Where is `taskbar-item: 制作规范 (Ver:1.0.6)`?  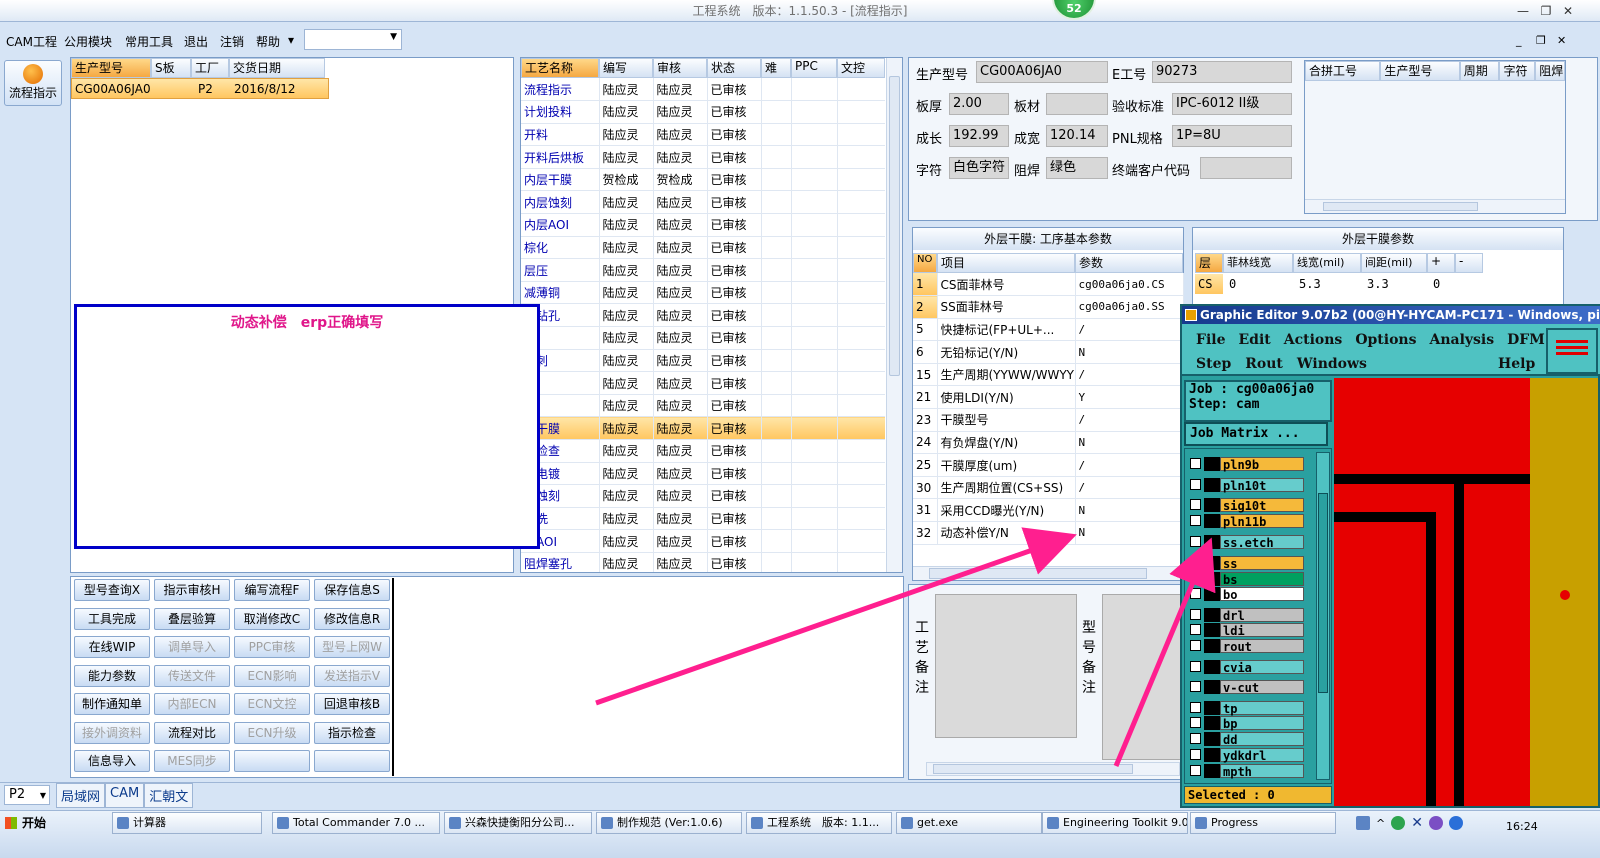
taskbar-item: 制作规范 (Ver:1.0.6) is located at coordinates (669, 823).